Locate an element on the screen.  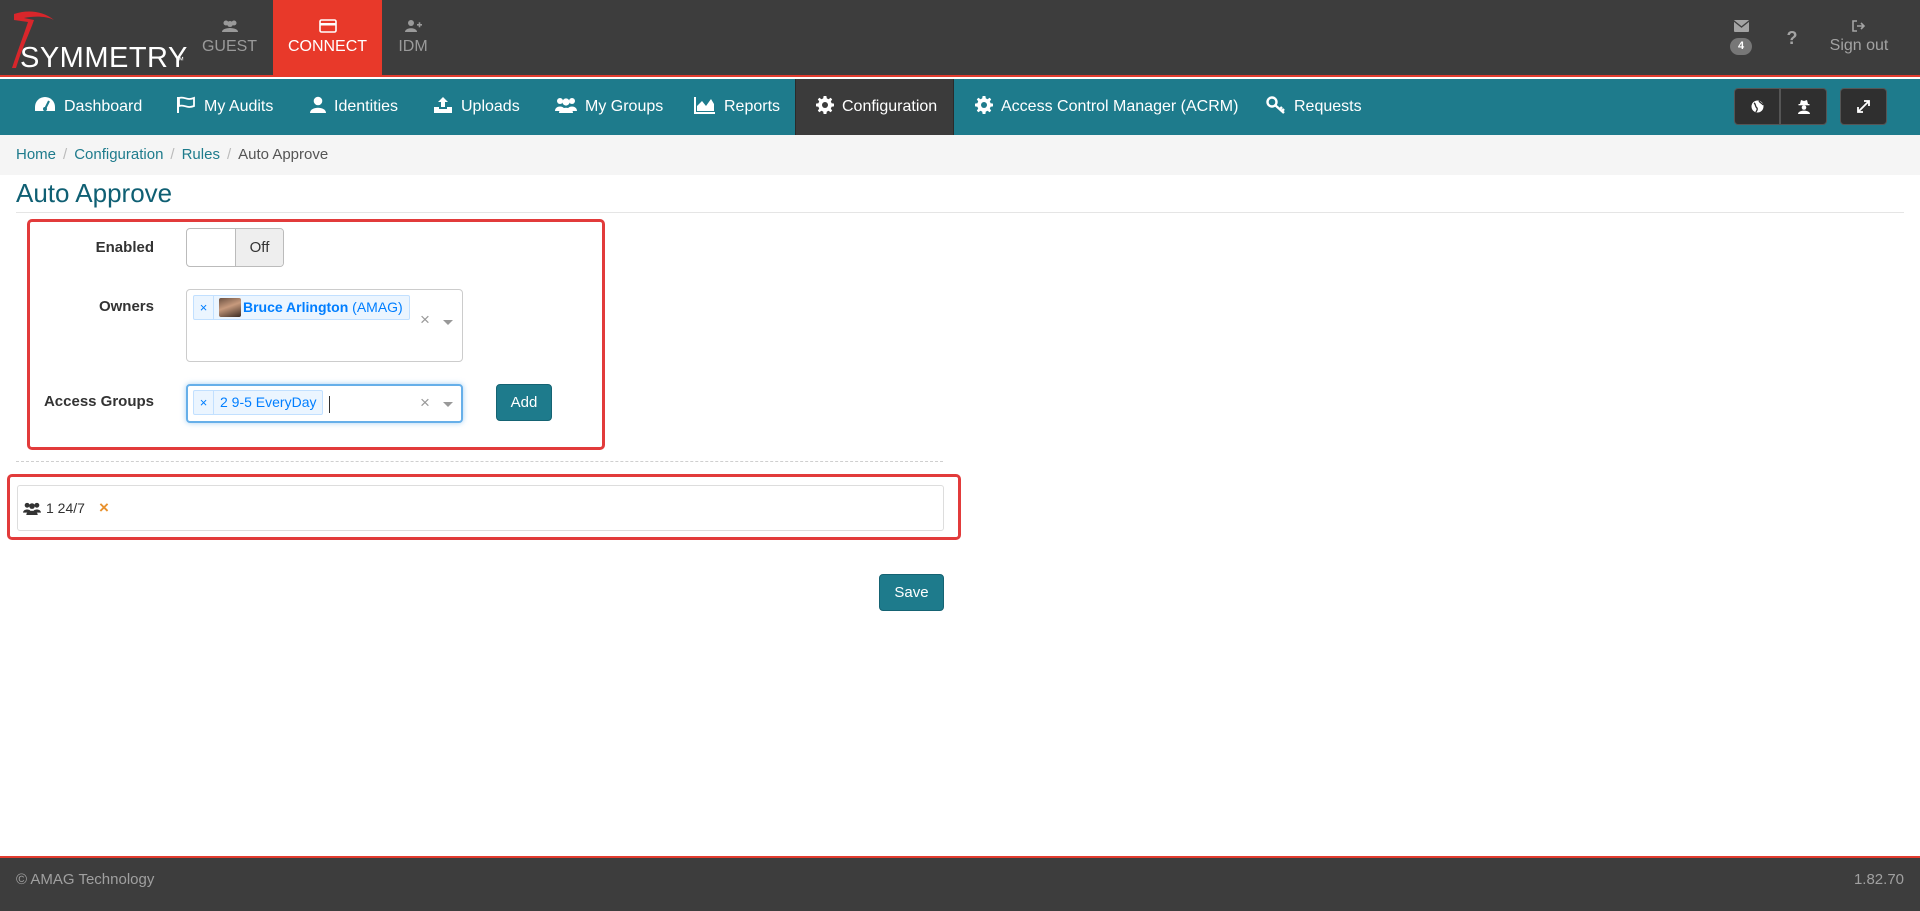
app-tab-label: GUEST is located at coordinates (229, 46).